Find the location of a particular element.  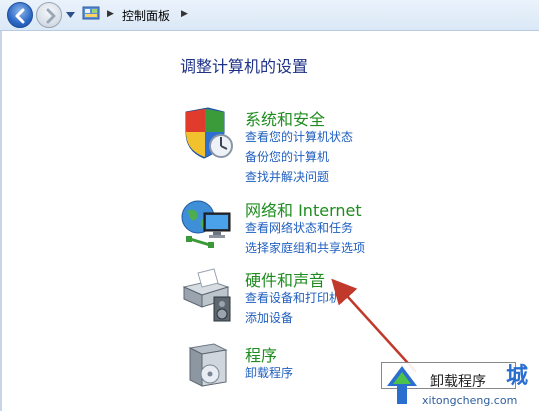

link-devices-printers: 查看设备和打印机 is located at coordinates (293, 297).